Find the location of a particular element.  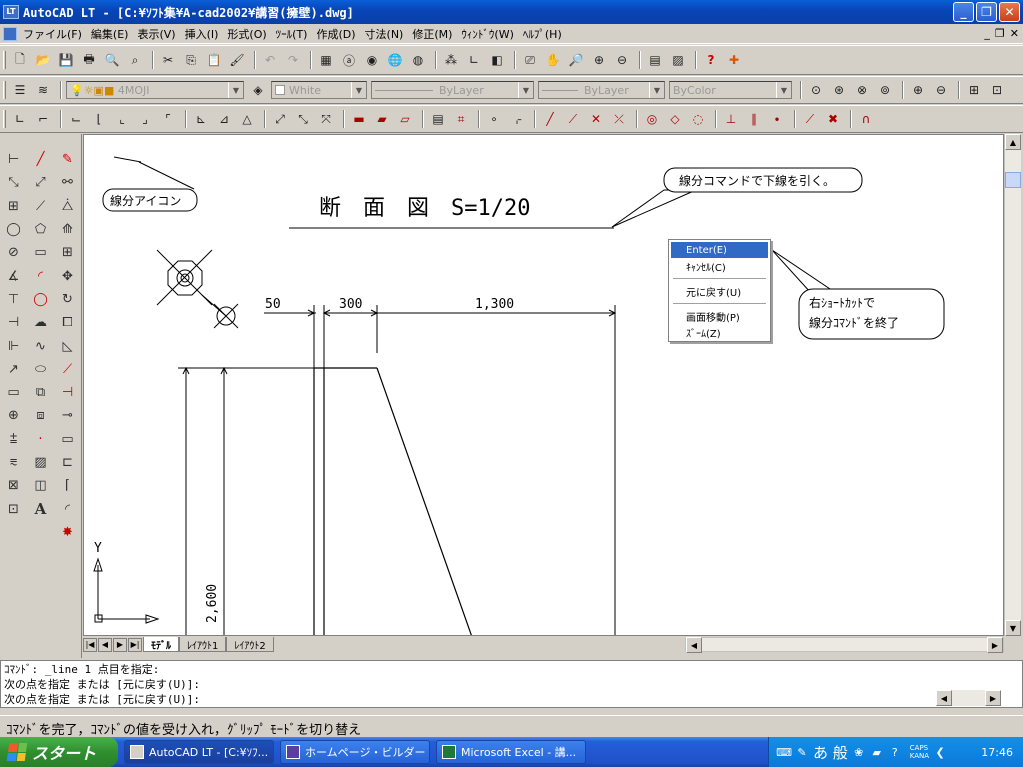

chevron-down-icon: ▼ is located at coordinates (525, 90).